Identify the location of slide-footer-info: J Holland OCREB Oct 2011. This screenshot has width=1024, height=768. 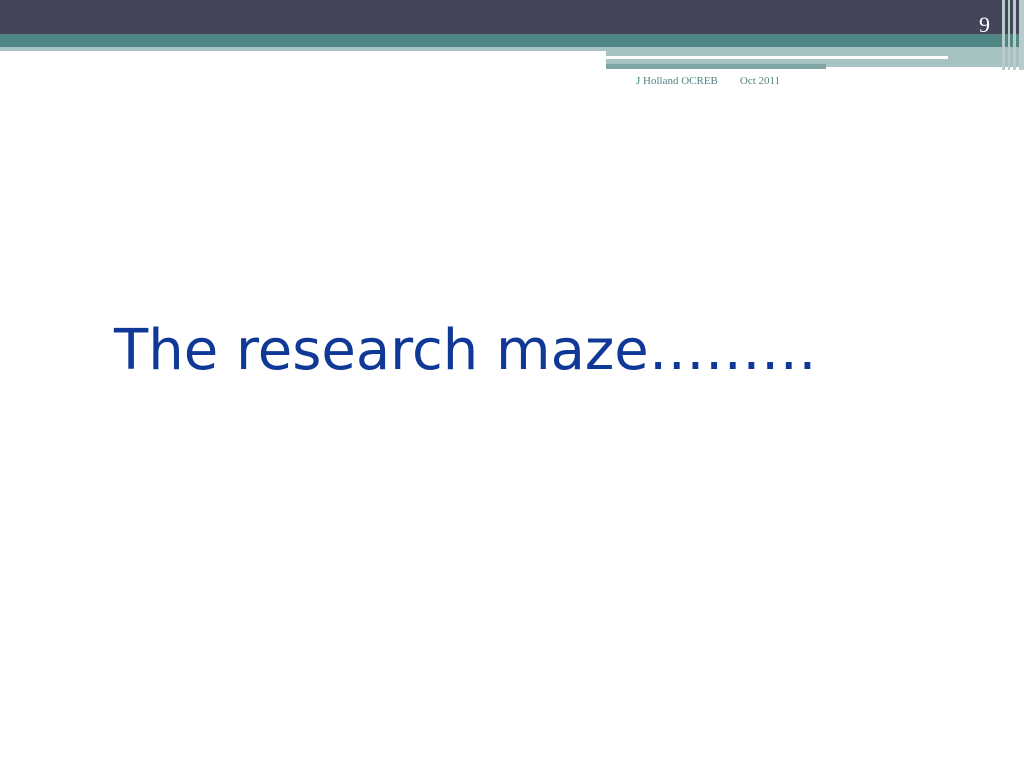
(719, 81).